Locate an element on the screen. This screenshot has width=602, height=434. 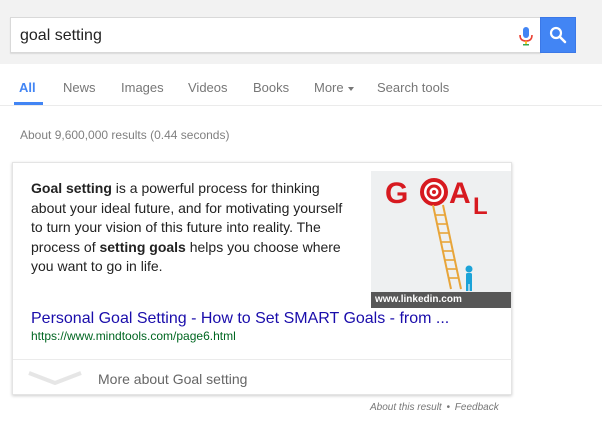
search-header: goal setting is located at coordinates (301, 32).